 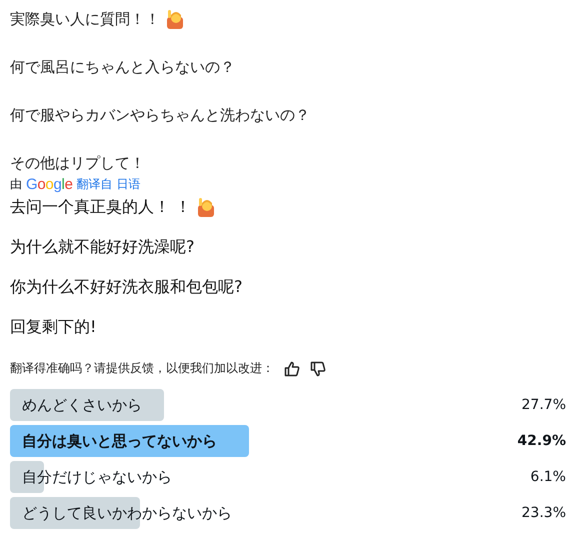 I want to click on post-text: 何で風呂にちゃんと入らないの？, so click(x=122, y=67).